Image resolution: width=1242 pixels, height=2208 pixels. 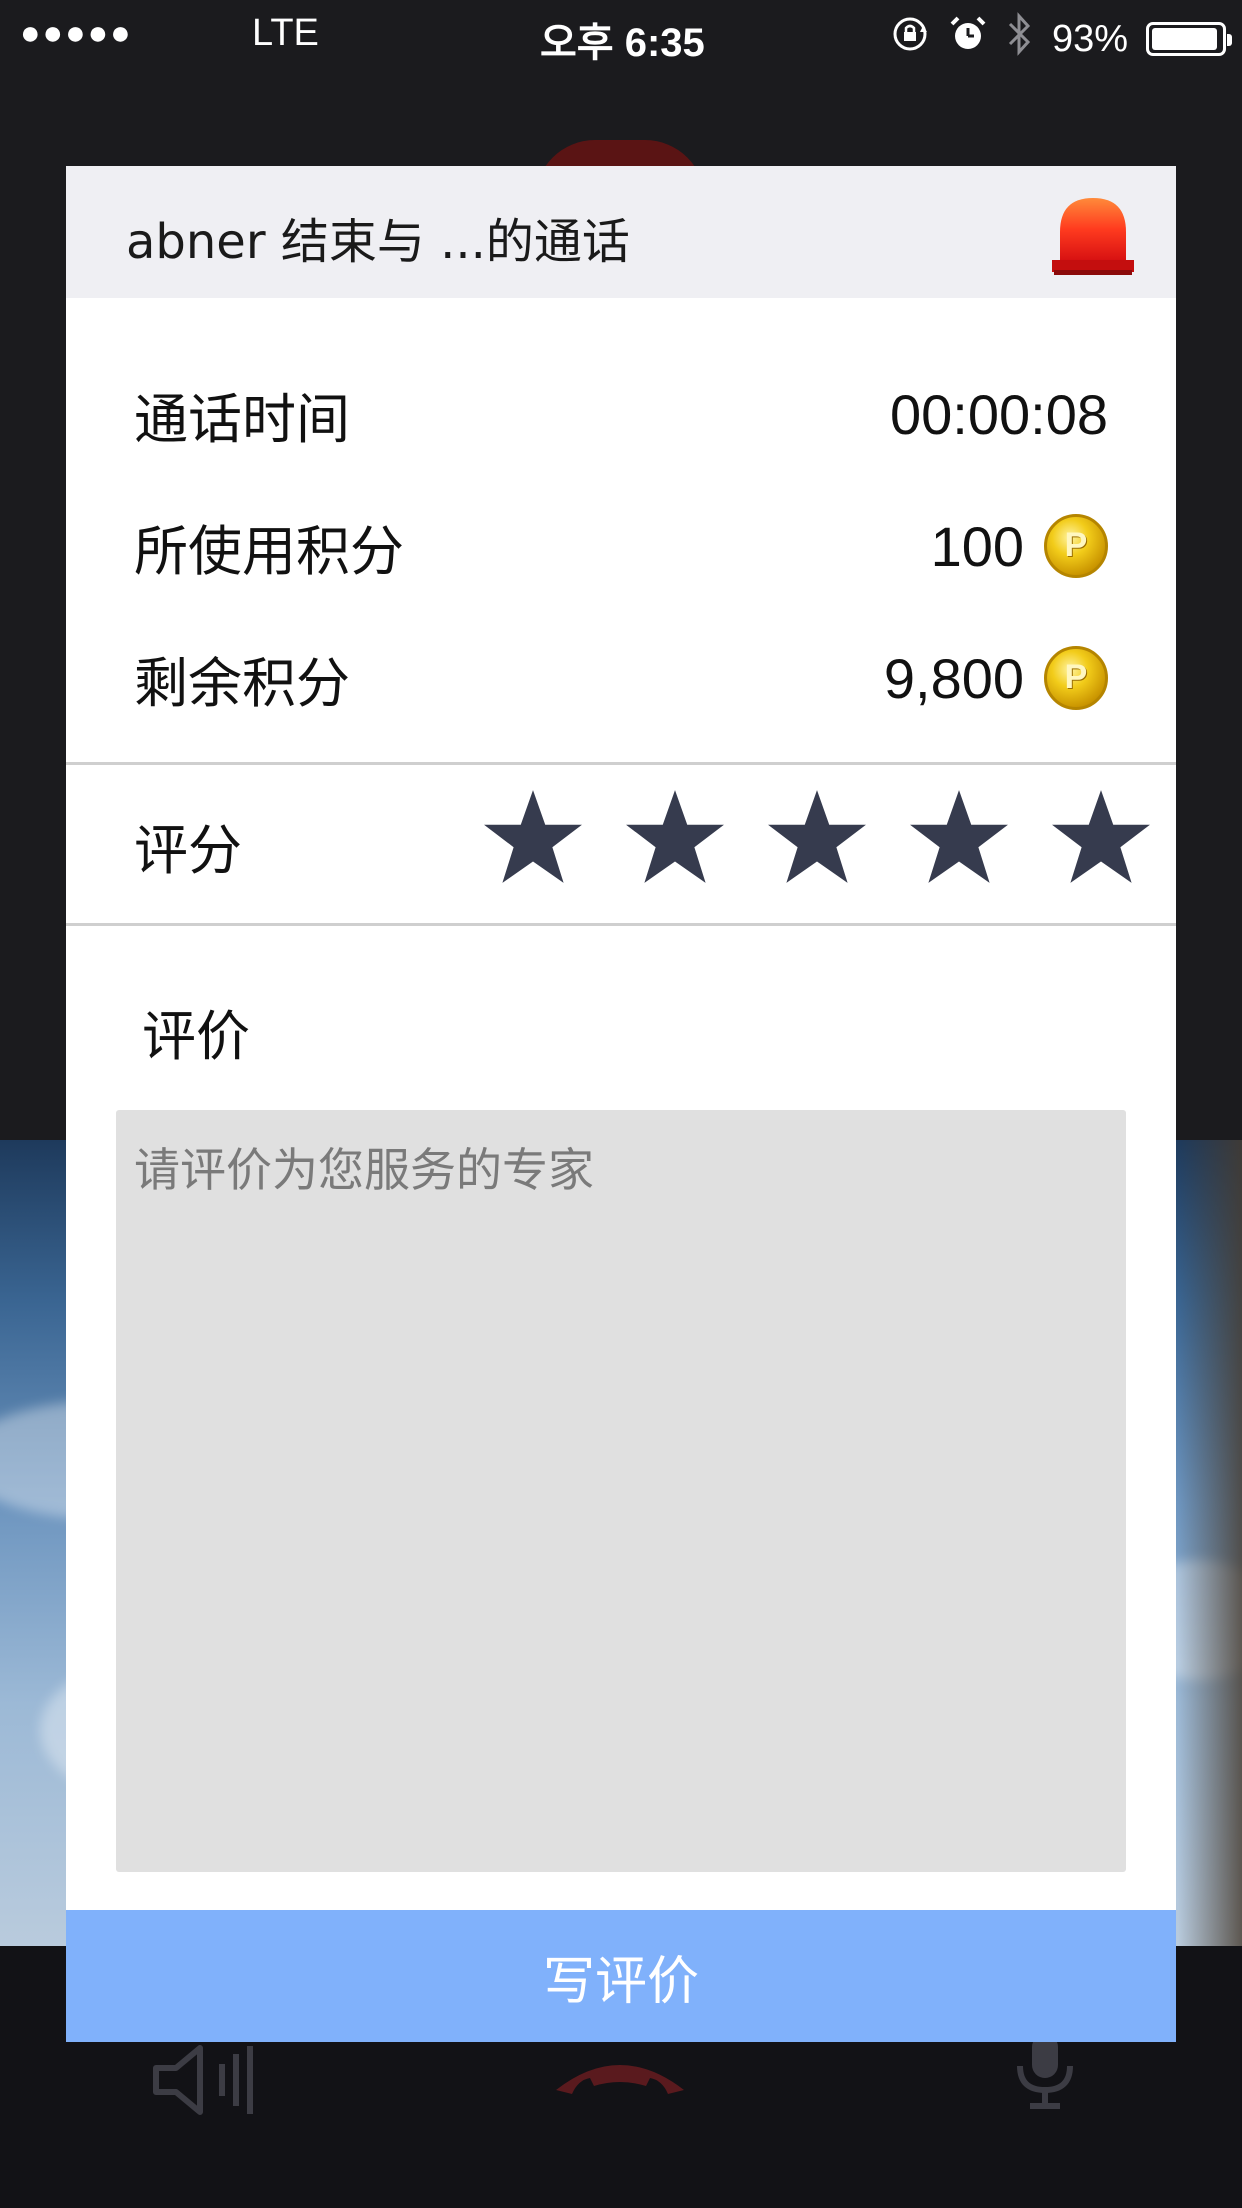 I want to click on points-used-value-wrap: 100 P, so click(x=1019, y=546).